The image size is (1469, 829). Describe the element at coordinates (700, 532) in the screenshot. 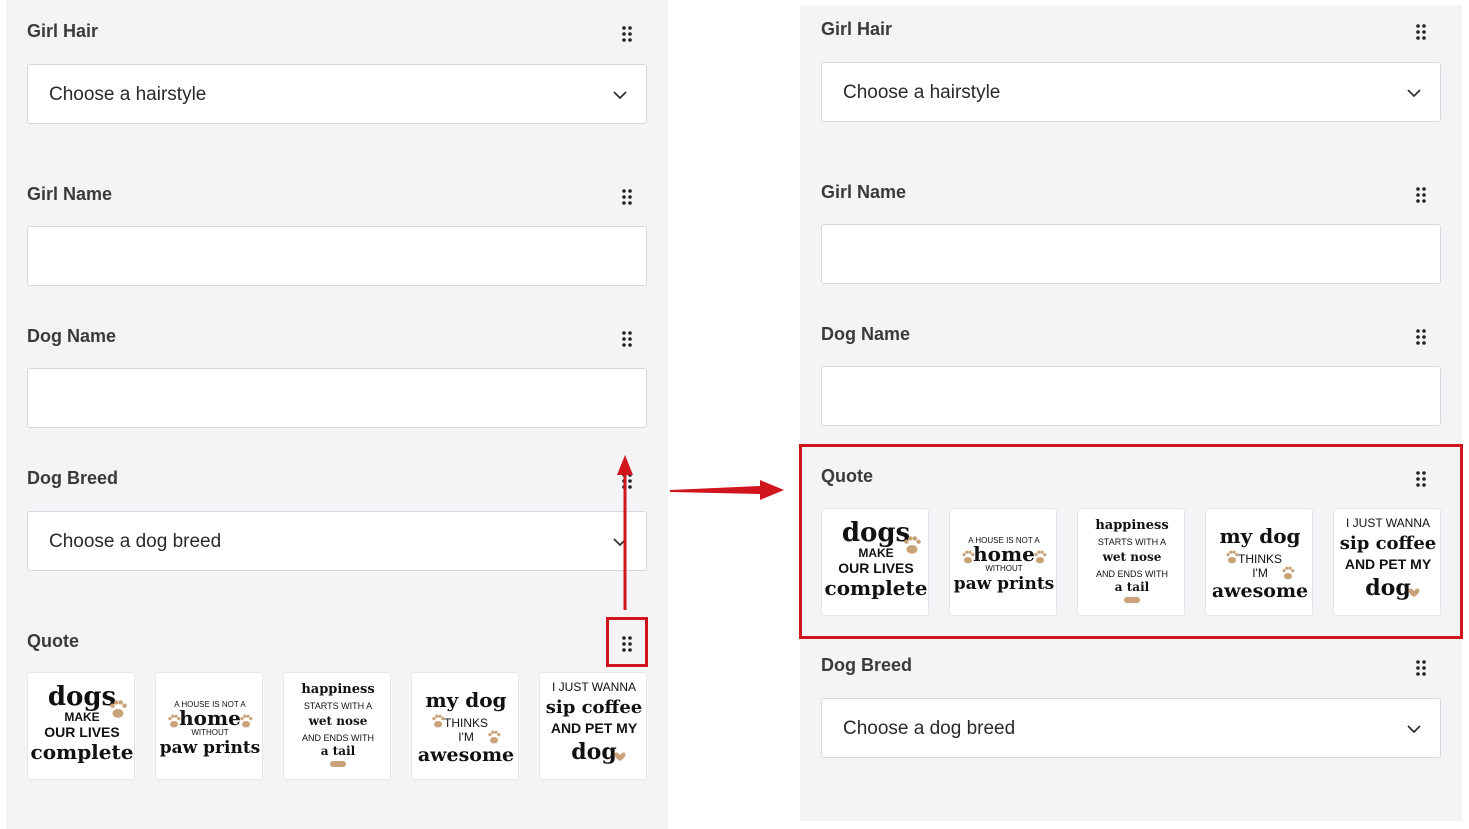

I see `annotation-arrows` at that location.